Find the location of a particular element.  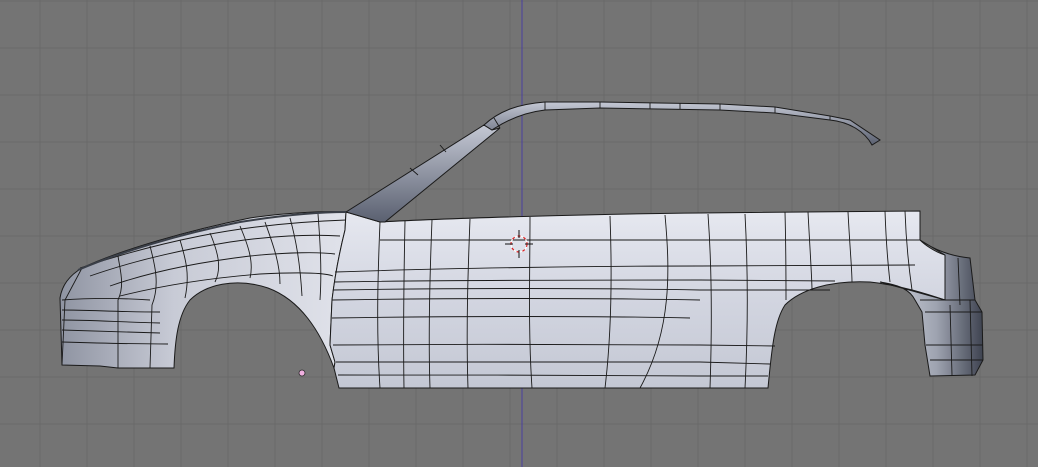

object-origin-icon is located at coordinates (302, 373).